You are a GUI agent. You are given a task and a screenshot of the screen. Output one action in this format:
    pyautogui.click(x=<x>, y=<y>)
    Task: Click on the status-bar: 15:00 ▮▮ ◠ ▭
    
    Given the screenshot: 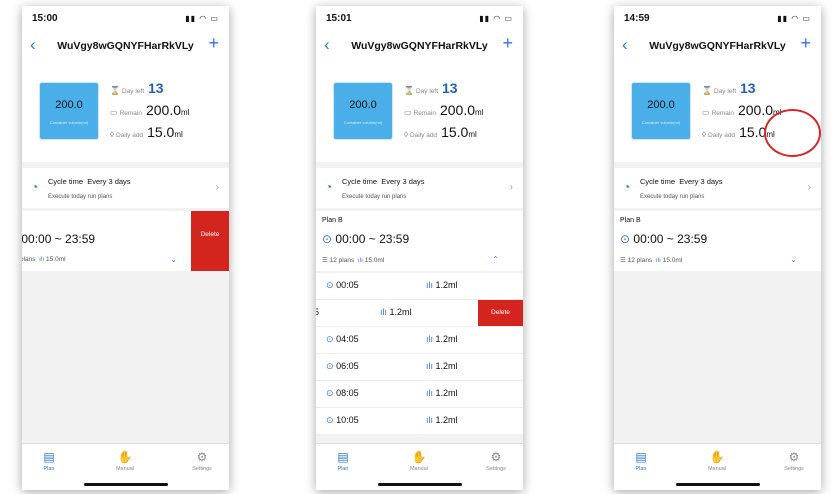 What is the action you would take?
    pyautogui.click(x=125, y=19)
    